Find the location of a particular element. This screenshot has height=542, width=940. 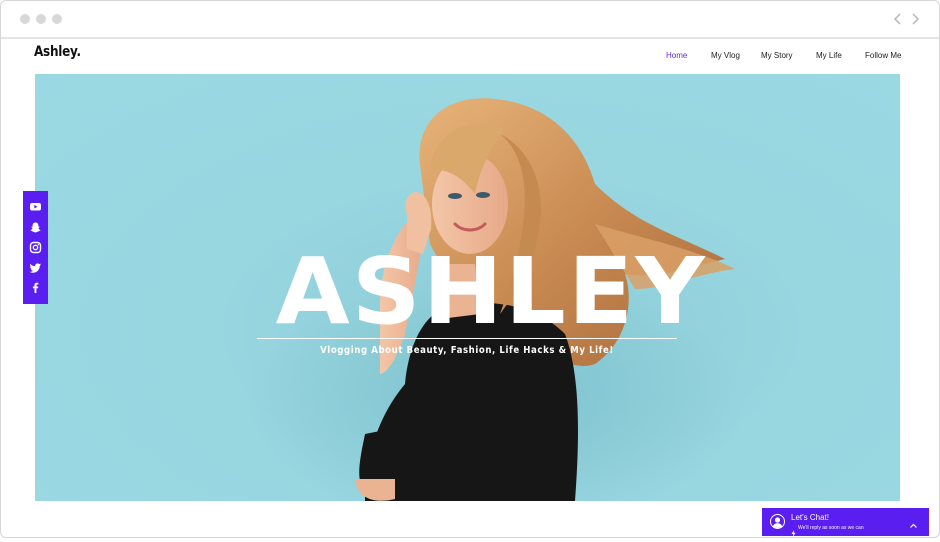

lightning-icon is located at coordinates (793, 530).